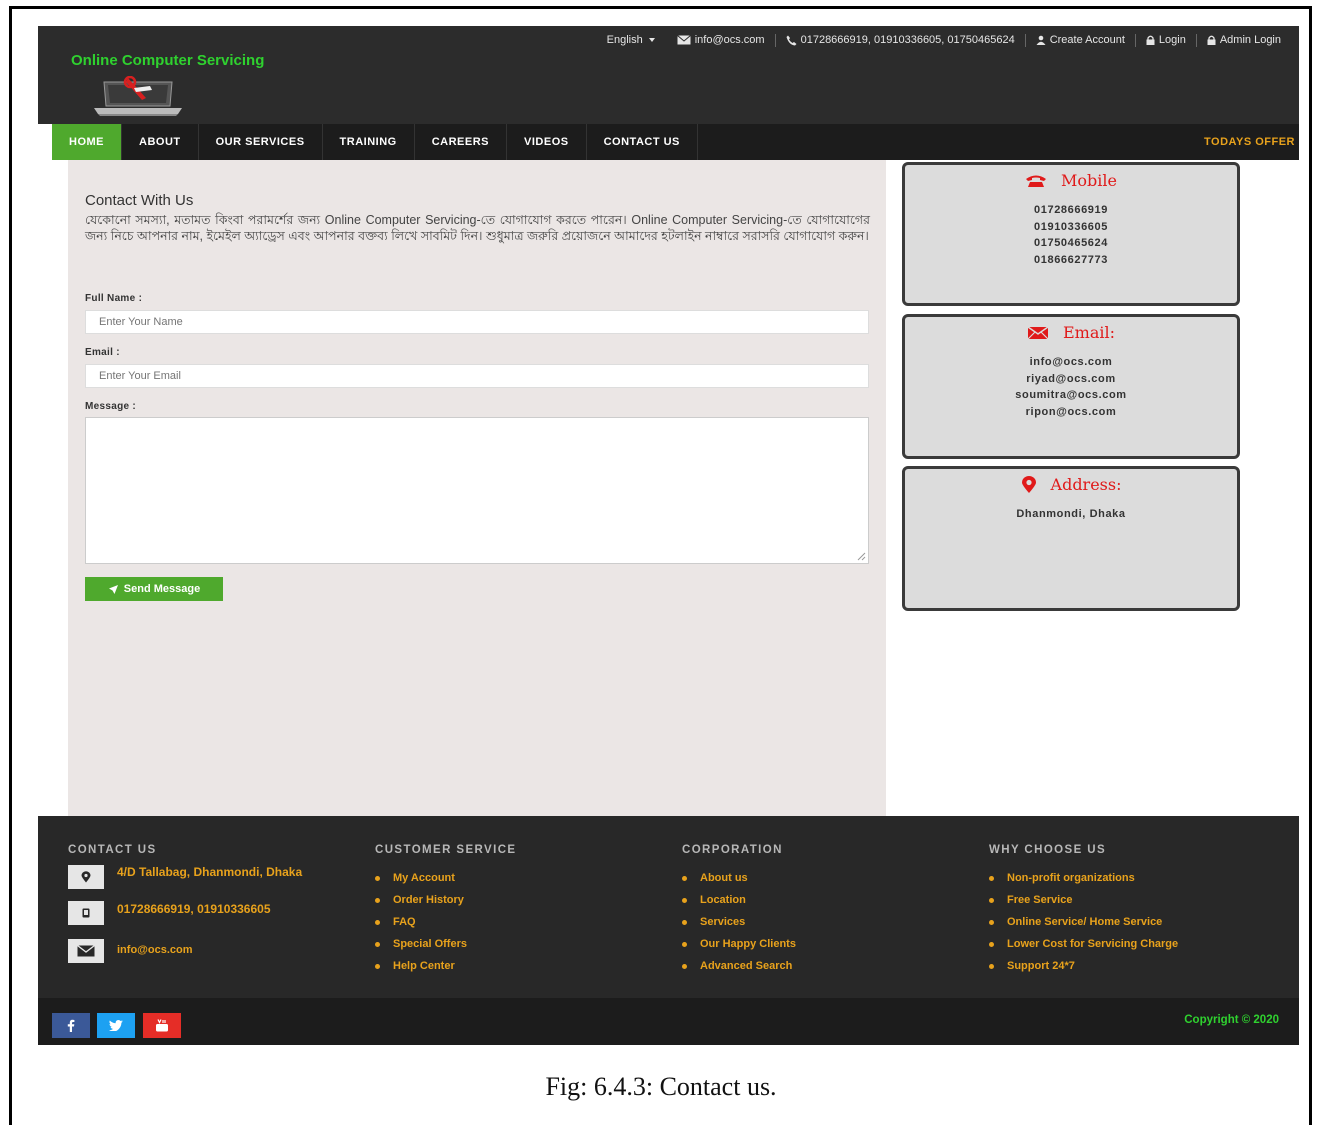  What do you see at coordinates (86, 913) in the screenshot?
I see `mobile-icon` at bounding box center [86, 913].